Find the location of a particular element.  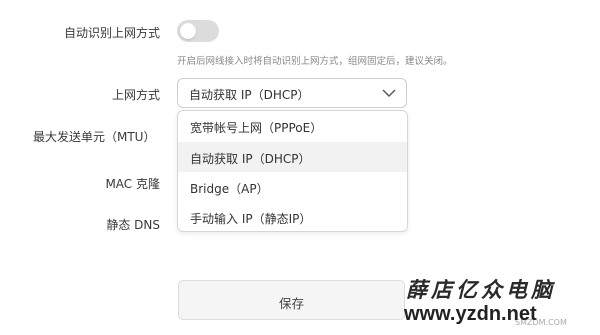

option-label: Bridge（AP） is located at coordinates (229, 189).